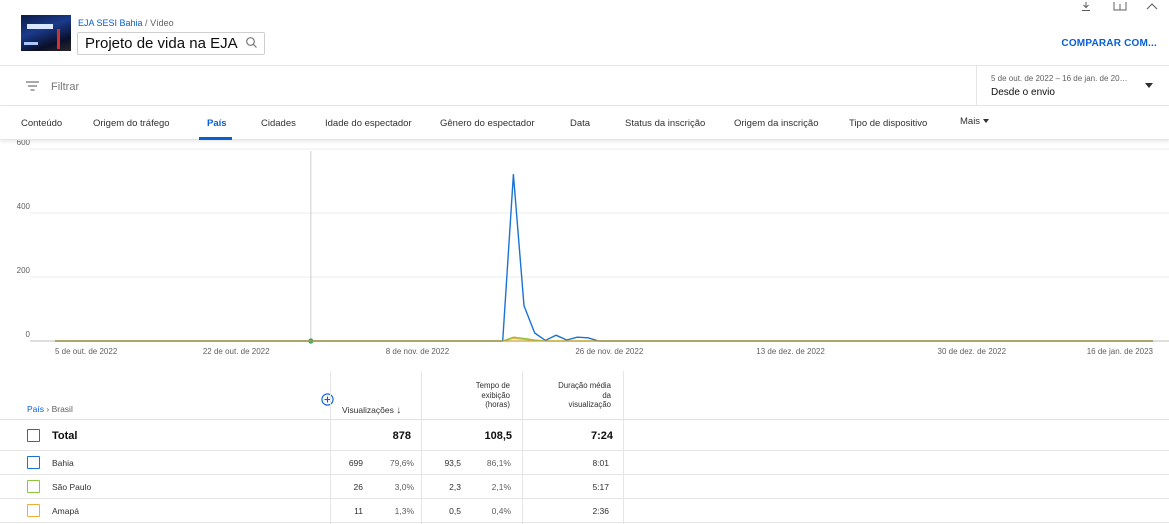 The width and height of the screenshot is (1169, 524). Describe the element at coordinates (162, 23) in the screenshot. I see `breadcrumb-section: Vídeo` at that location.